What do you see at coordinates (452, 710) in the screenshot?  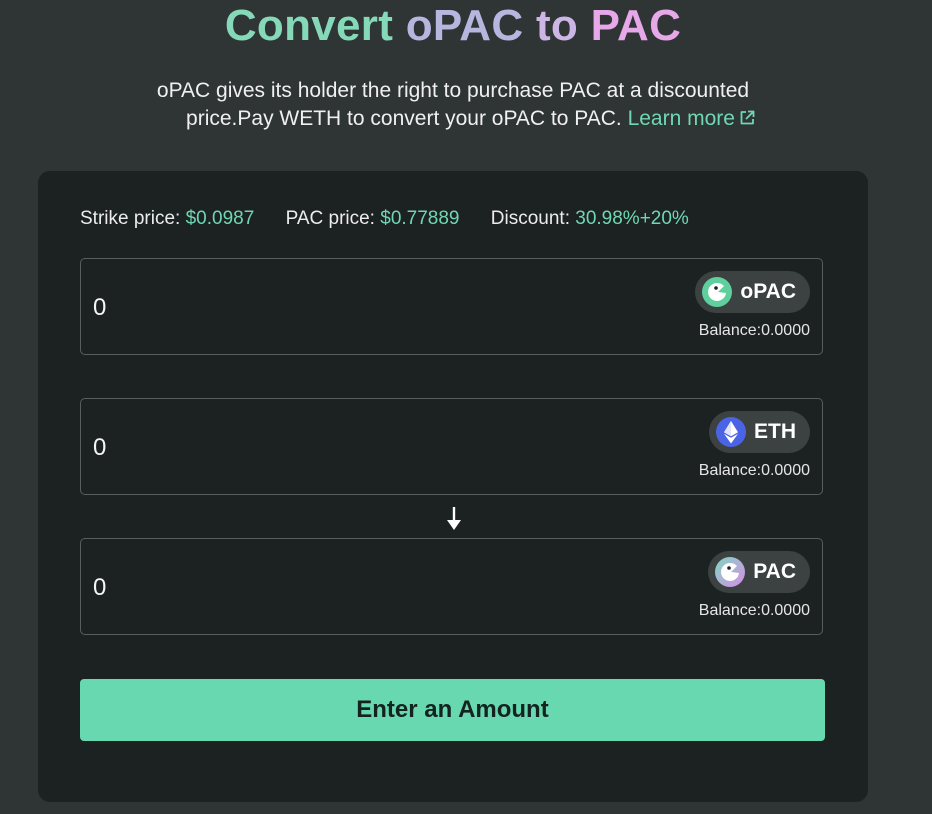 I see `enter-amount-button: Enter an Amount` at bounding box center [452, 710].